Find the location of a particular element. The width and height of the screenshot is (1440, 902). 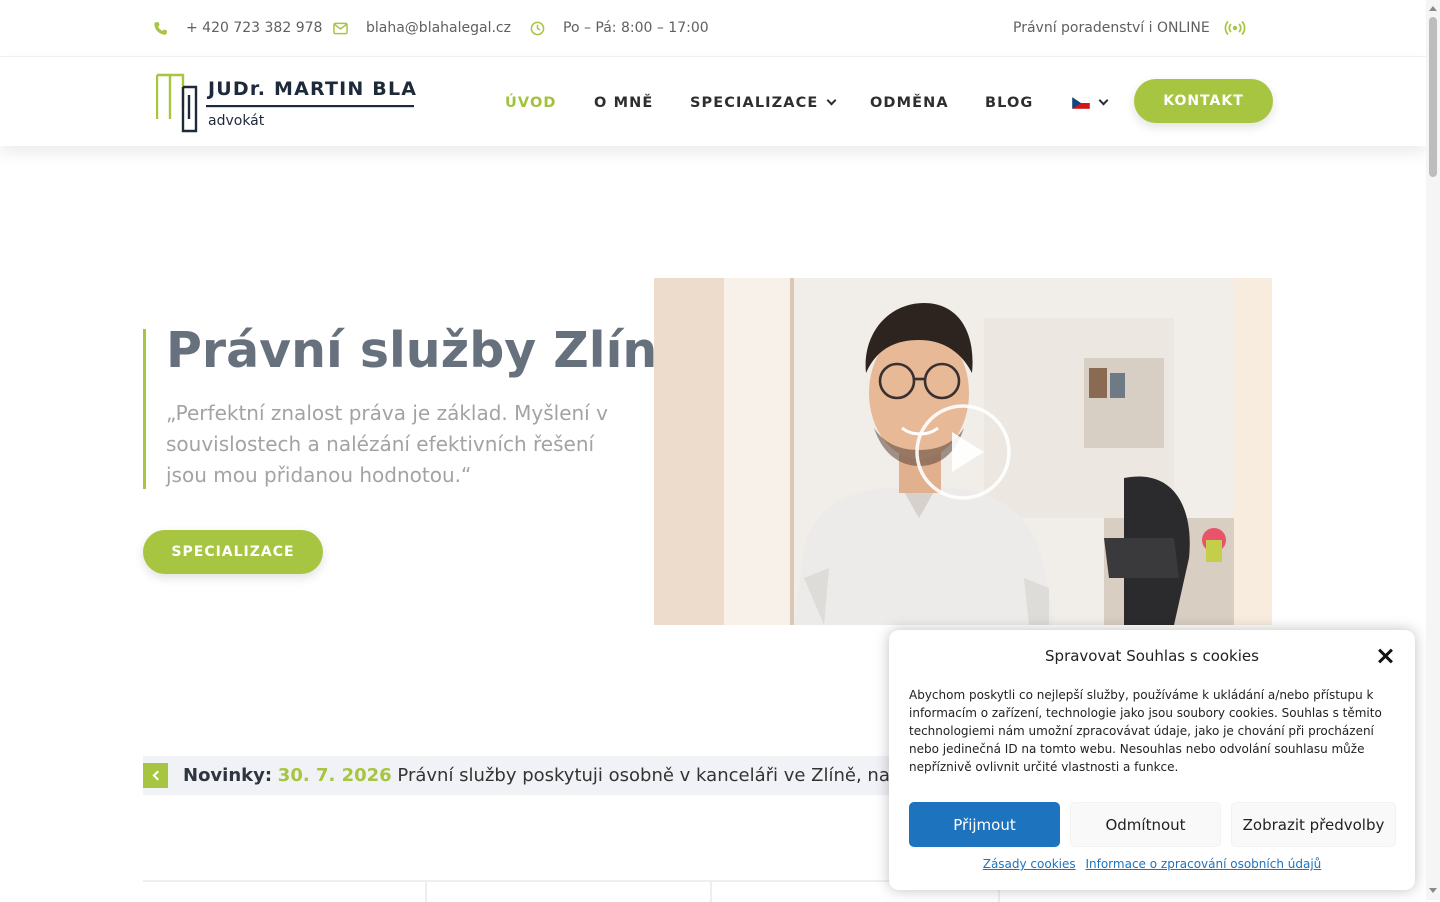

close-icon is located at coordinates (1385, 656).